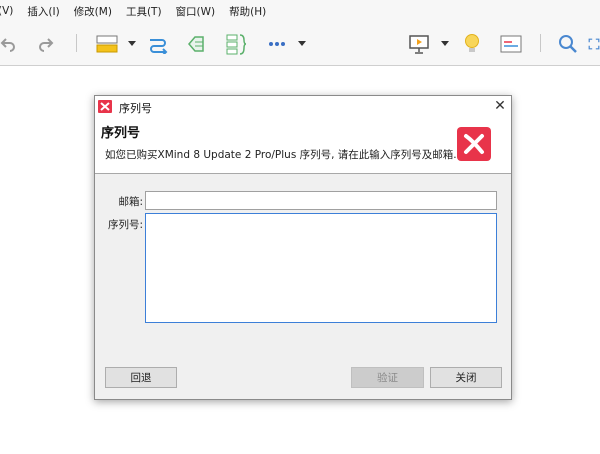 The height and width of the screenshot is (454, 600). I want to click on verify-button: 验证, so click(387, 377).